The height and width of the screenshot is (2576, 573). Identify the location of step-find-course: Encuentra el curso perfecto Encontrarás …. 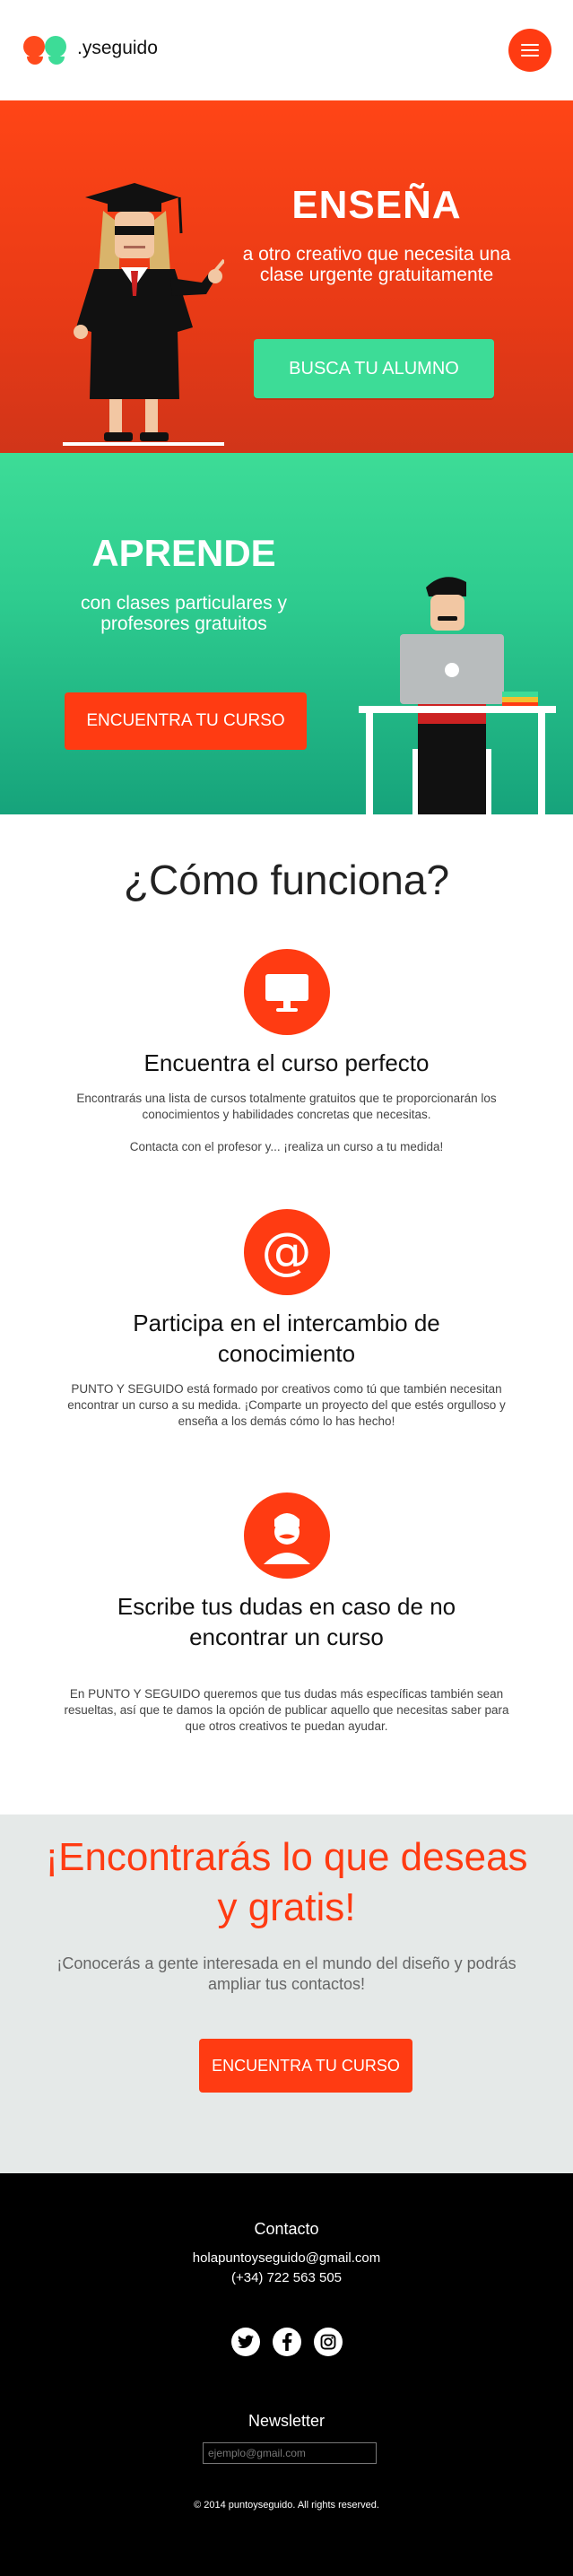
(286, 1052).